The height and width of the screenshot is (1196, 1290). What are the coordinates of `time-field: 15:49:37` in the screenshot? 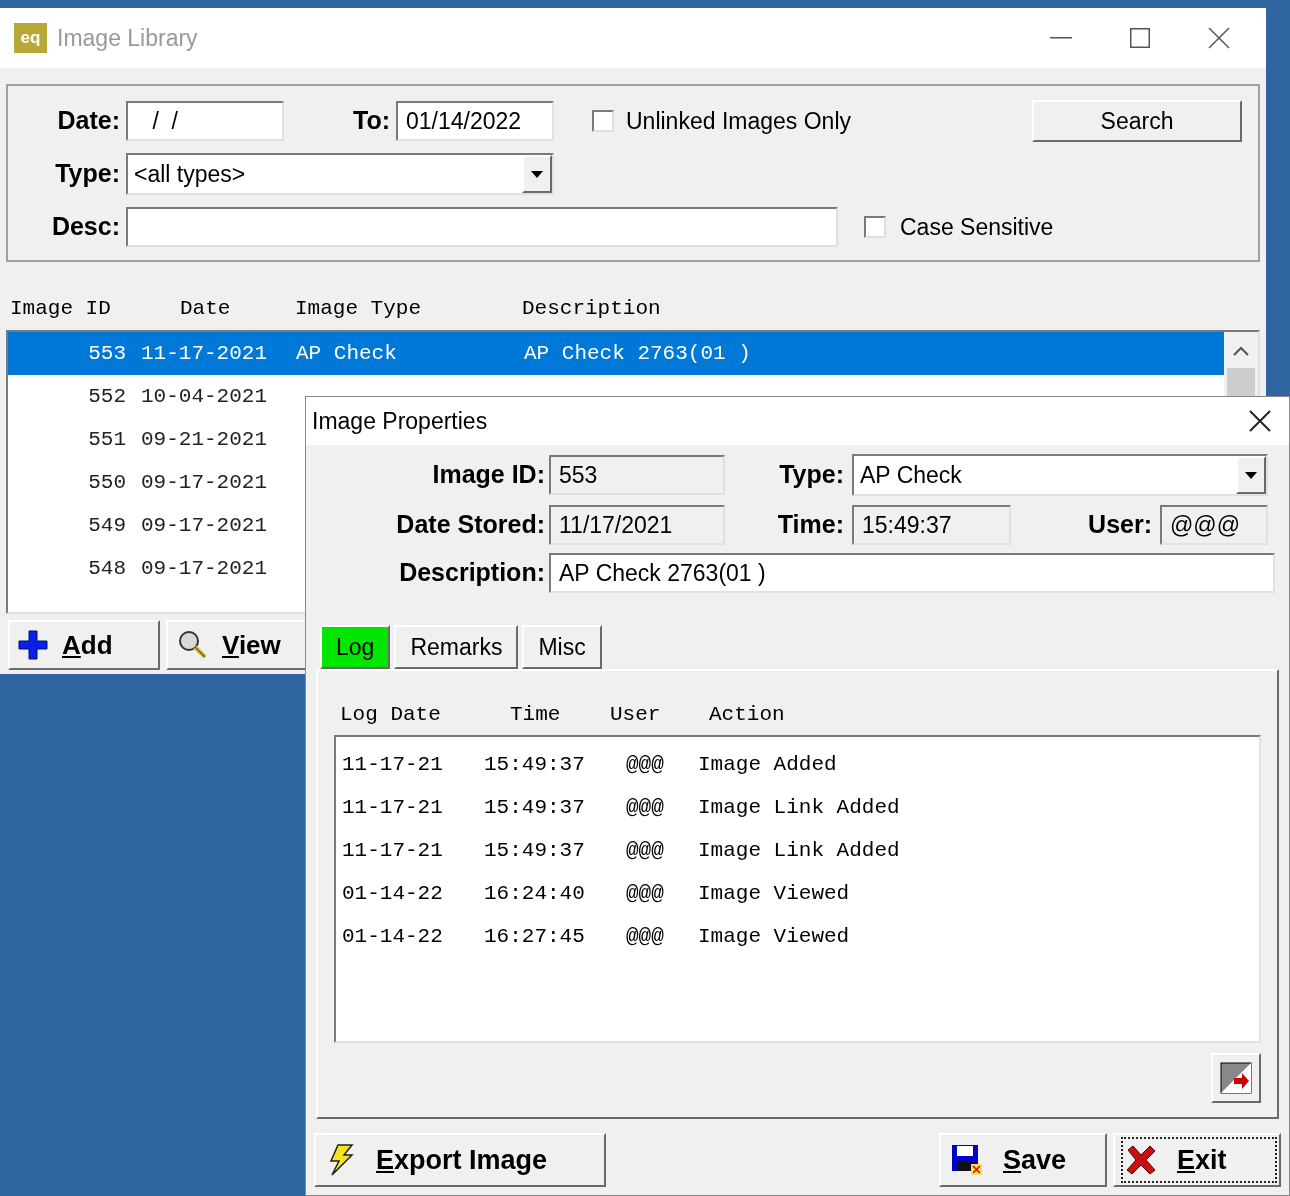 It's located at (931, 525).